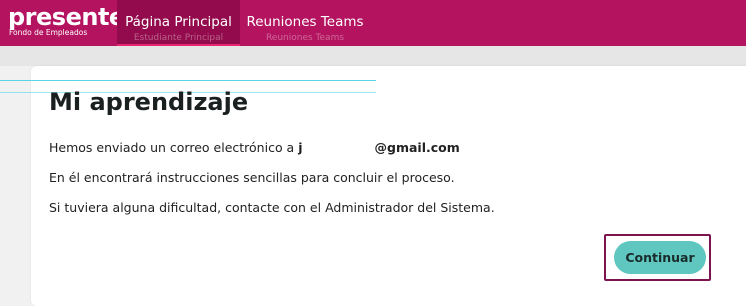 The image size is (746, 306). What do you see at coordinates (339, 146) in the screenshot?
I see `redacted-email-part` at bounding box center [339, 146].